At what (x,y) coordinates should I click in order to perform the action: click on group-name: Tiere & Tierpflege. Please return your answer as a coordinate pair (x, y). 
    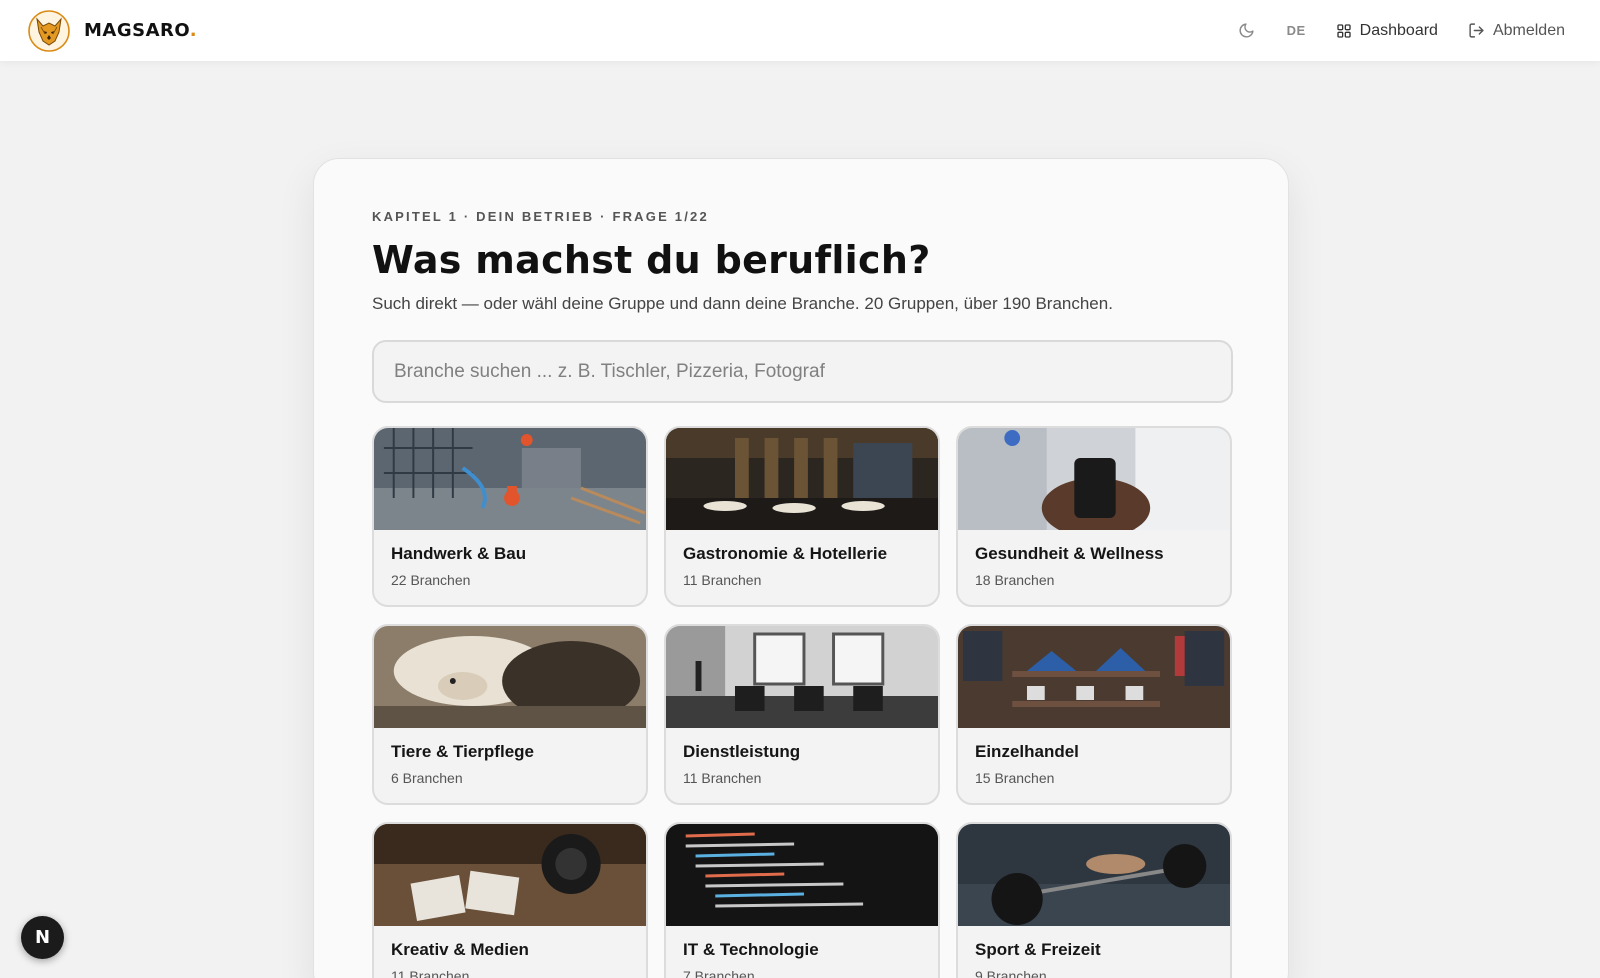
    Looking at the image, I should click on (462, 751).